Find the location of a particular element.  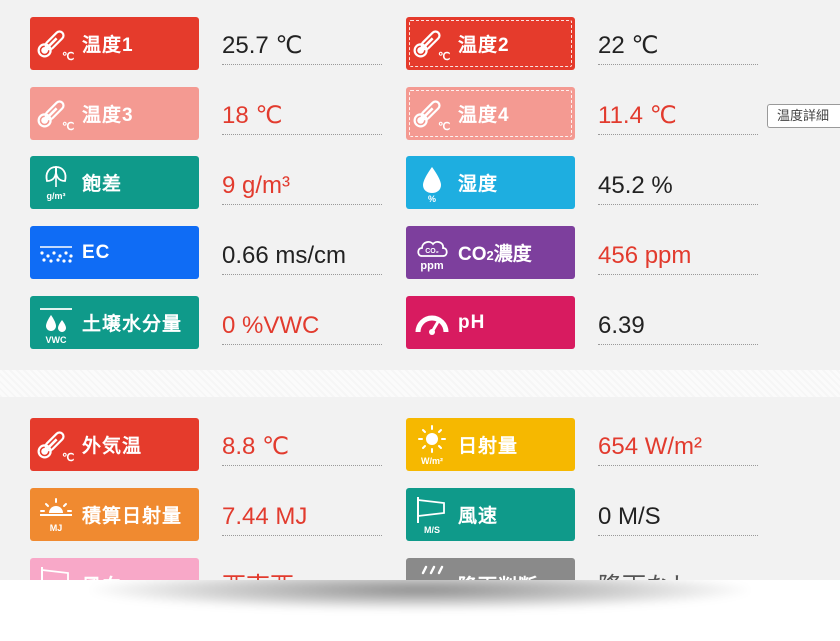

value-wind-speed: 0 M/S is located at coordinates (678, 517).